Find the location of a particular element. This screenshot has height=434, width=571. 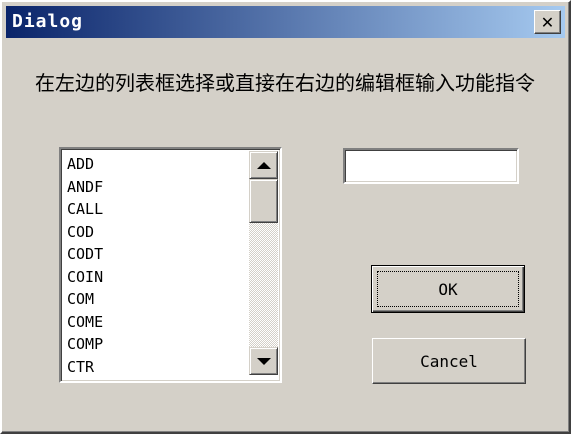

list-item: COM is located at coordinates (154, 299).